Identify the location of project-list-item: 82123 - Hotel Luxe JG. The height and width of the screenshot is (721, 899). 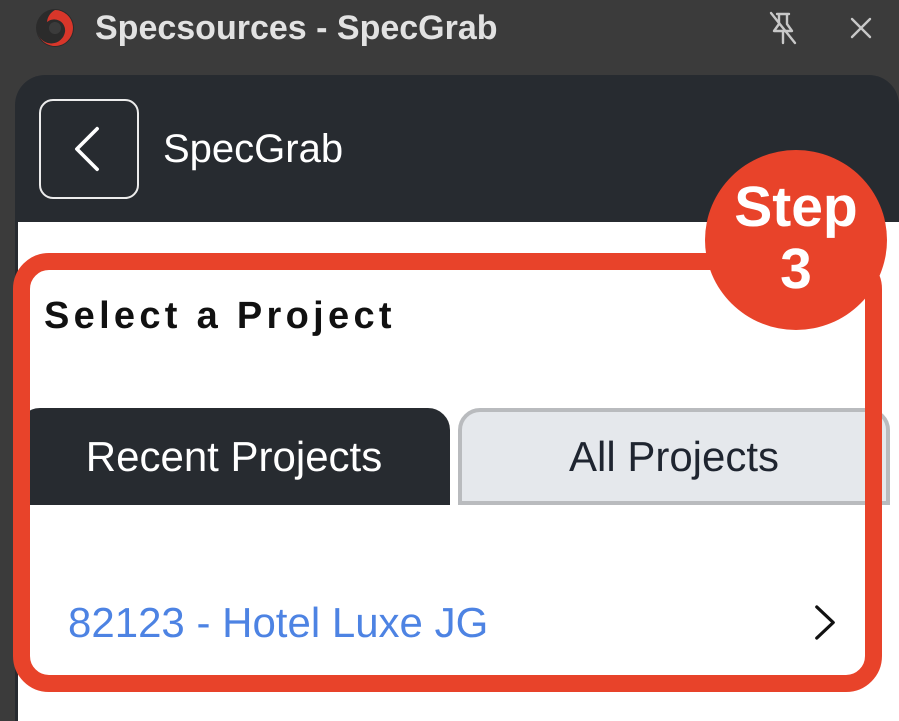
(458, 622).